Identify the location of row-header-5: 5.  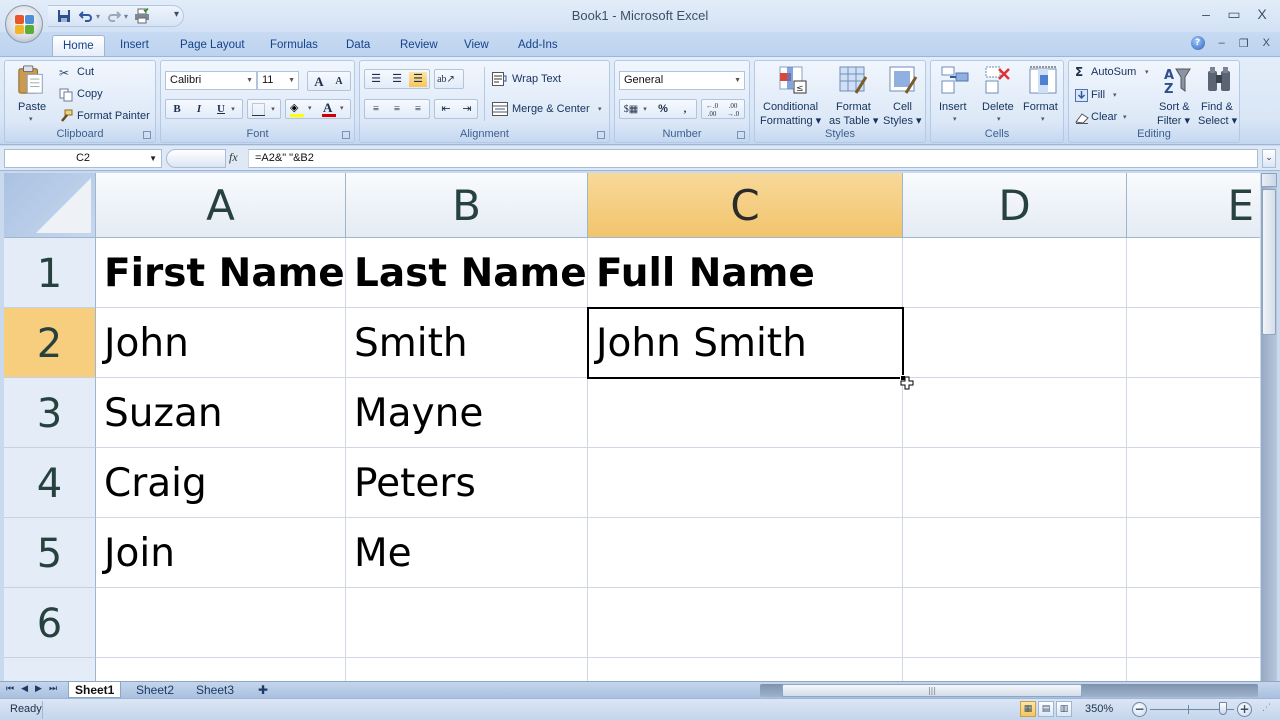
(50, 553).